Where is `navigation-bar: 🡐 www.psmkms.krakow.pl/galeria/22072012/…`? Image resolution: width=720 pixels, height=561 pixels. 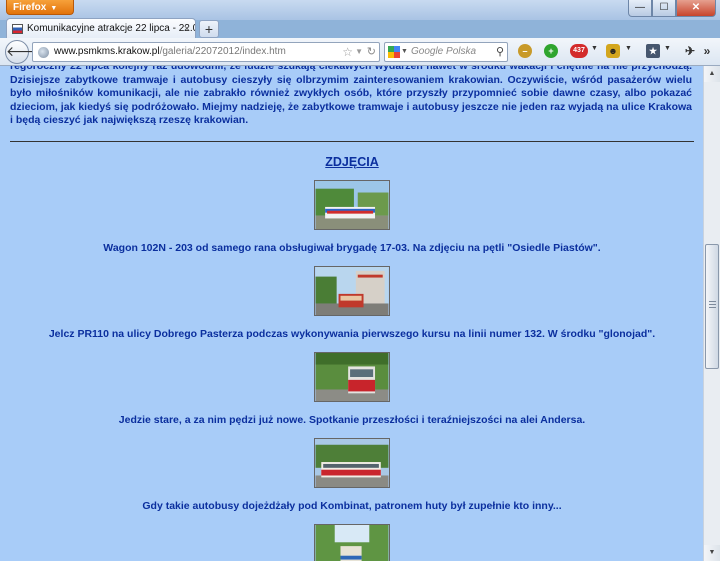
navigation-bar: 🡐 www.psmkms.krakow.pl/galeria/22072012/… is located at coordinates (360, 52).